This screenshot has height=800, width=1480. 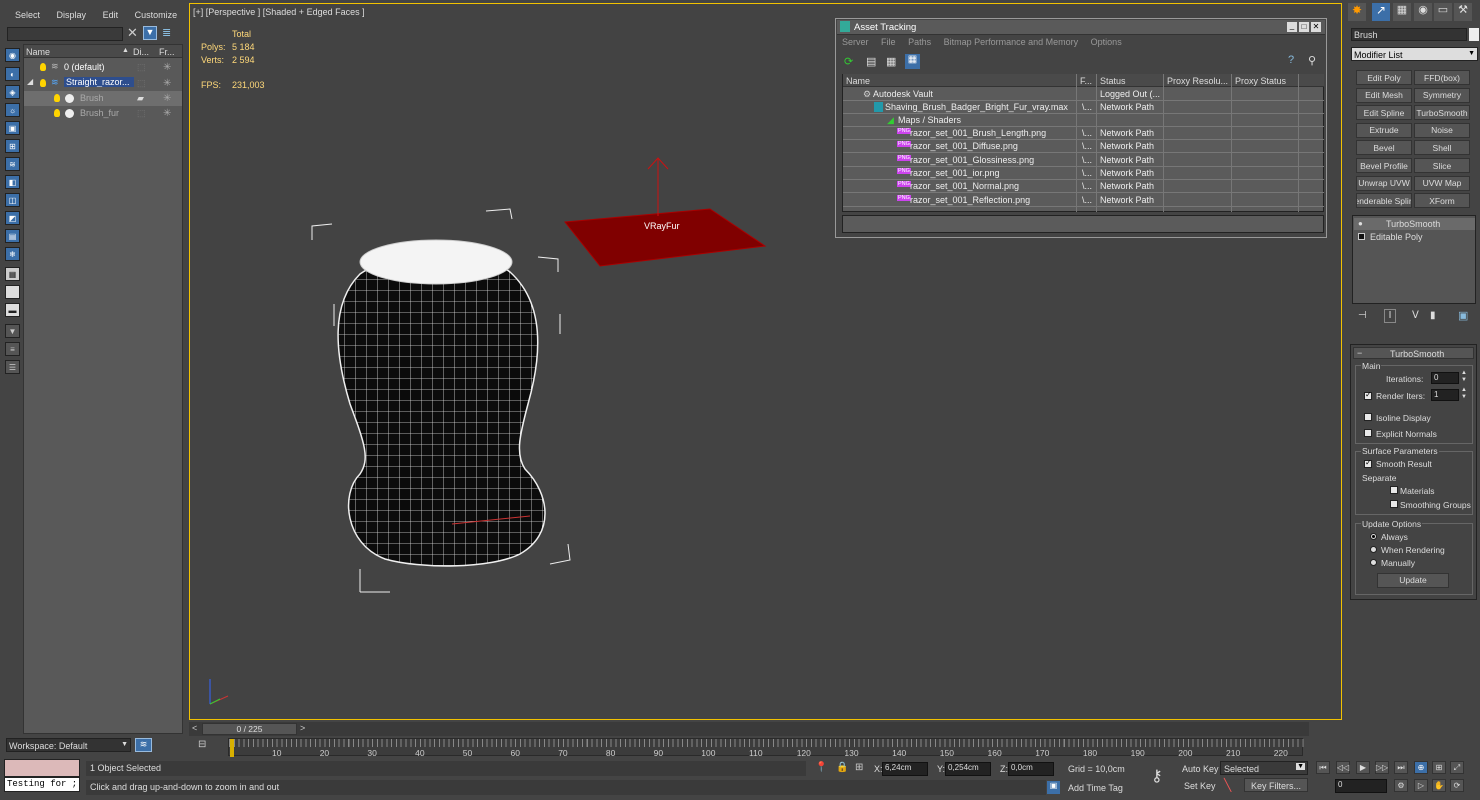 What do you see at coordinates (1227, 785) in the screenshot?
I see `default-tangents-icon: ╲` at bounding box center [1227, 785].